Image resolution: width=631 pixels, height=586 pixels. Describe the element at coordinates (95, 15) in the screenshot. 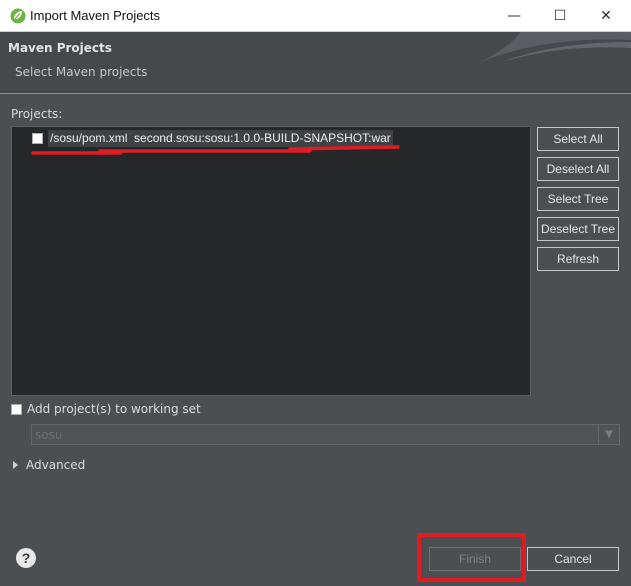

I see `window-title: Import Maven Projects` at that location.